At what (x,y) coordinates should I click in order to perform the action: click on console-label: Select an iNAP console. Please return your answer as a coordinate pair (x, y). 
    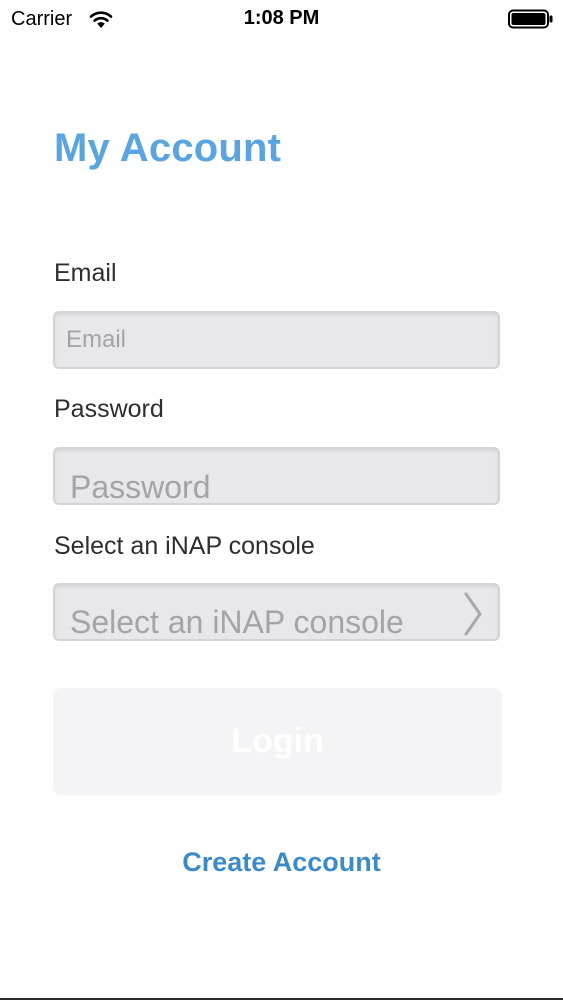
    Looking at the image, I should click on (184, 546).